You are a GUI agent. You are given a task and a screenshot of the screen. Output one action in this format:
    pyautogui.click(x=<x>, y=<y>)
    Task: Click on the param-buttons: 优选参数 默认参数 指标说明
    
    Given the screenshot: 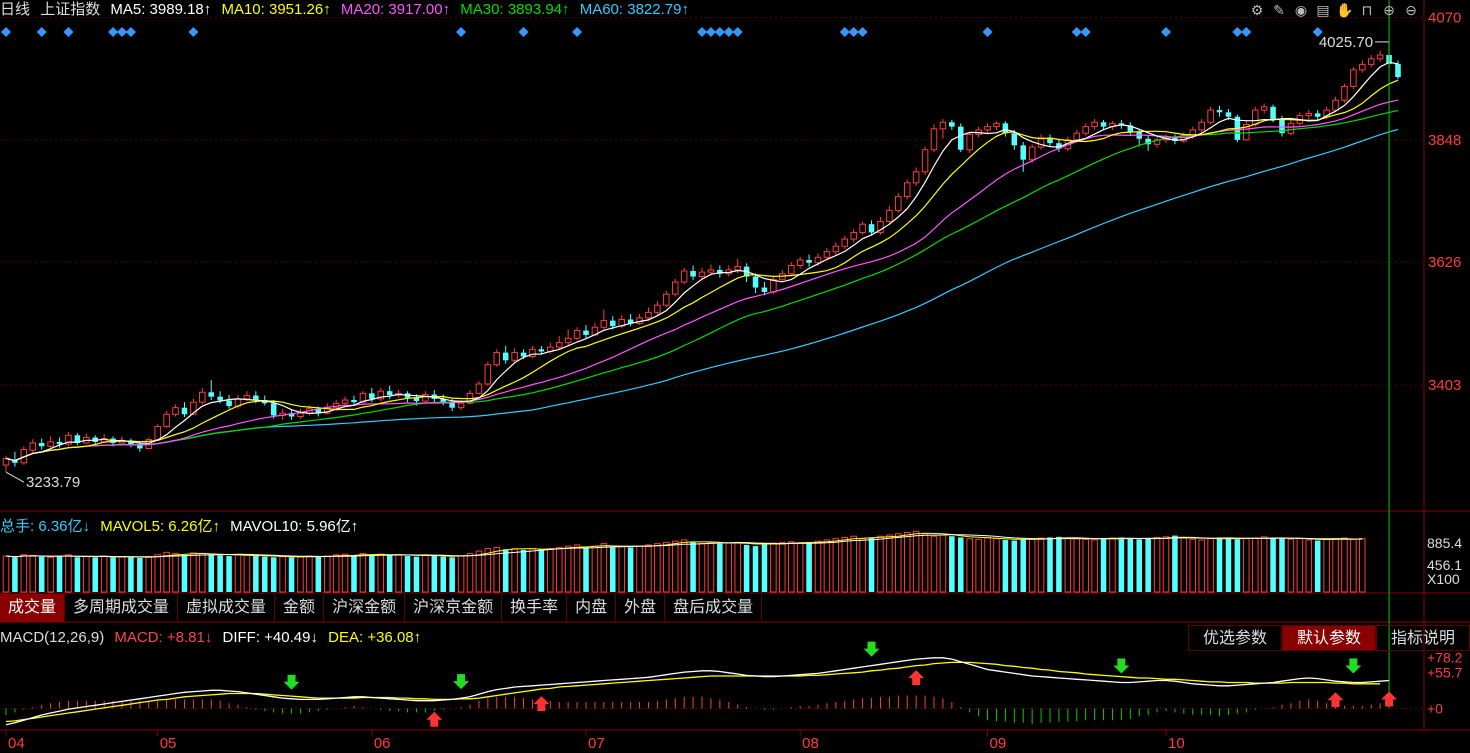 What is the action you would take?
    pyautogui.click(x=1328, y=638)
    